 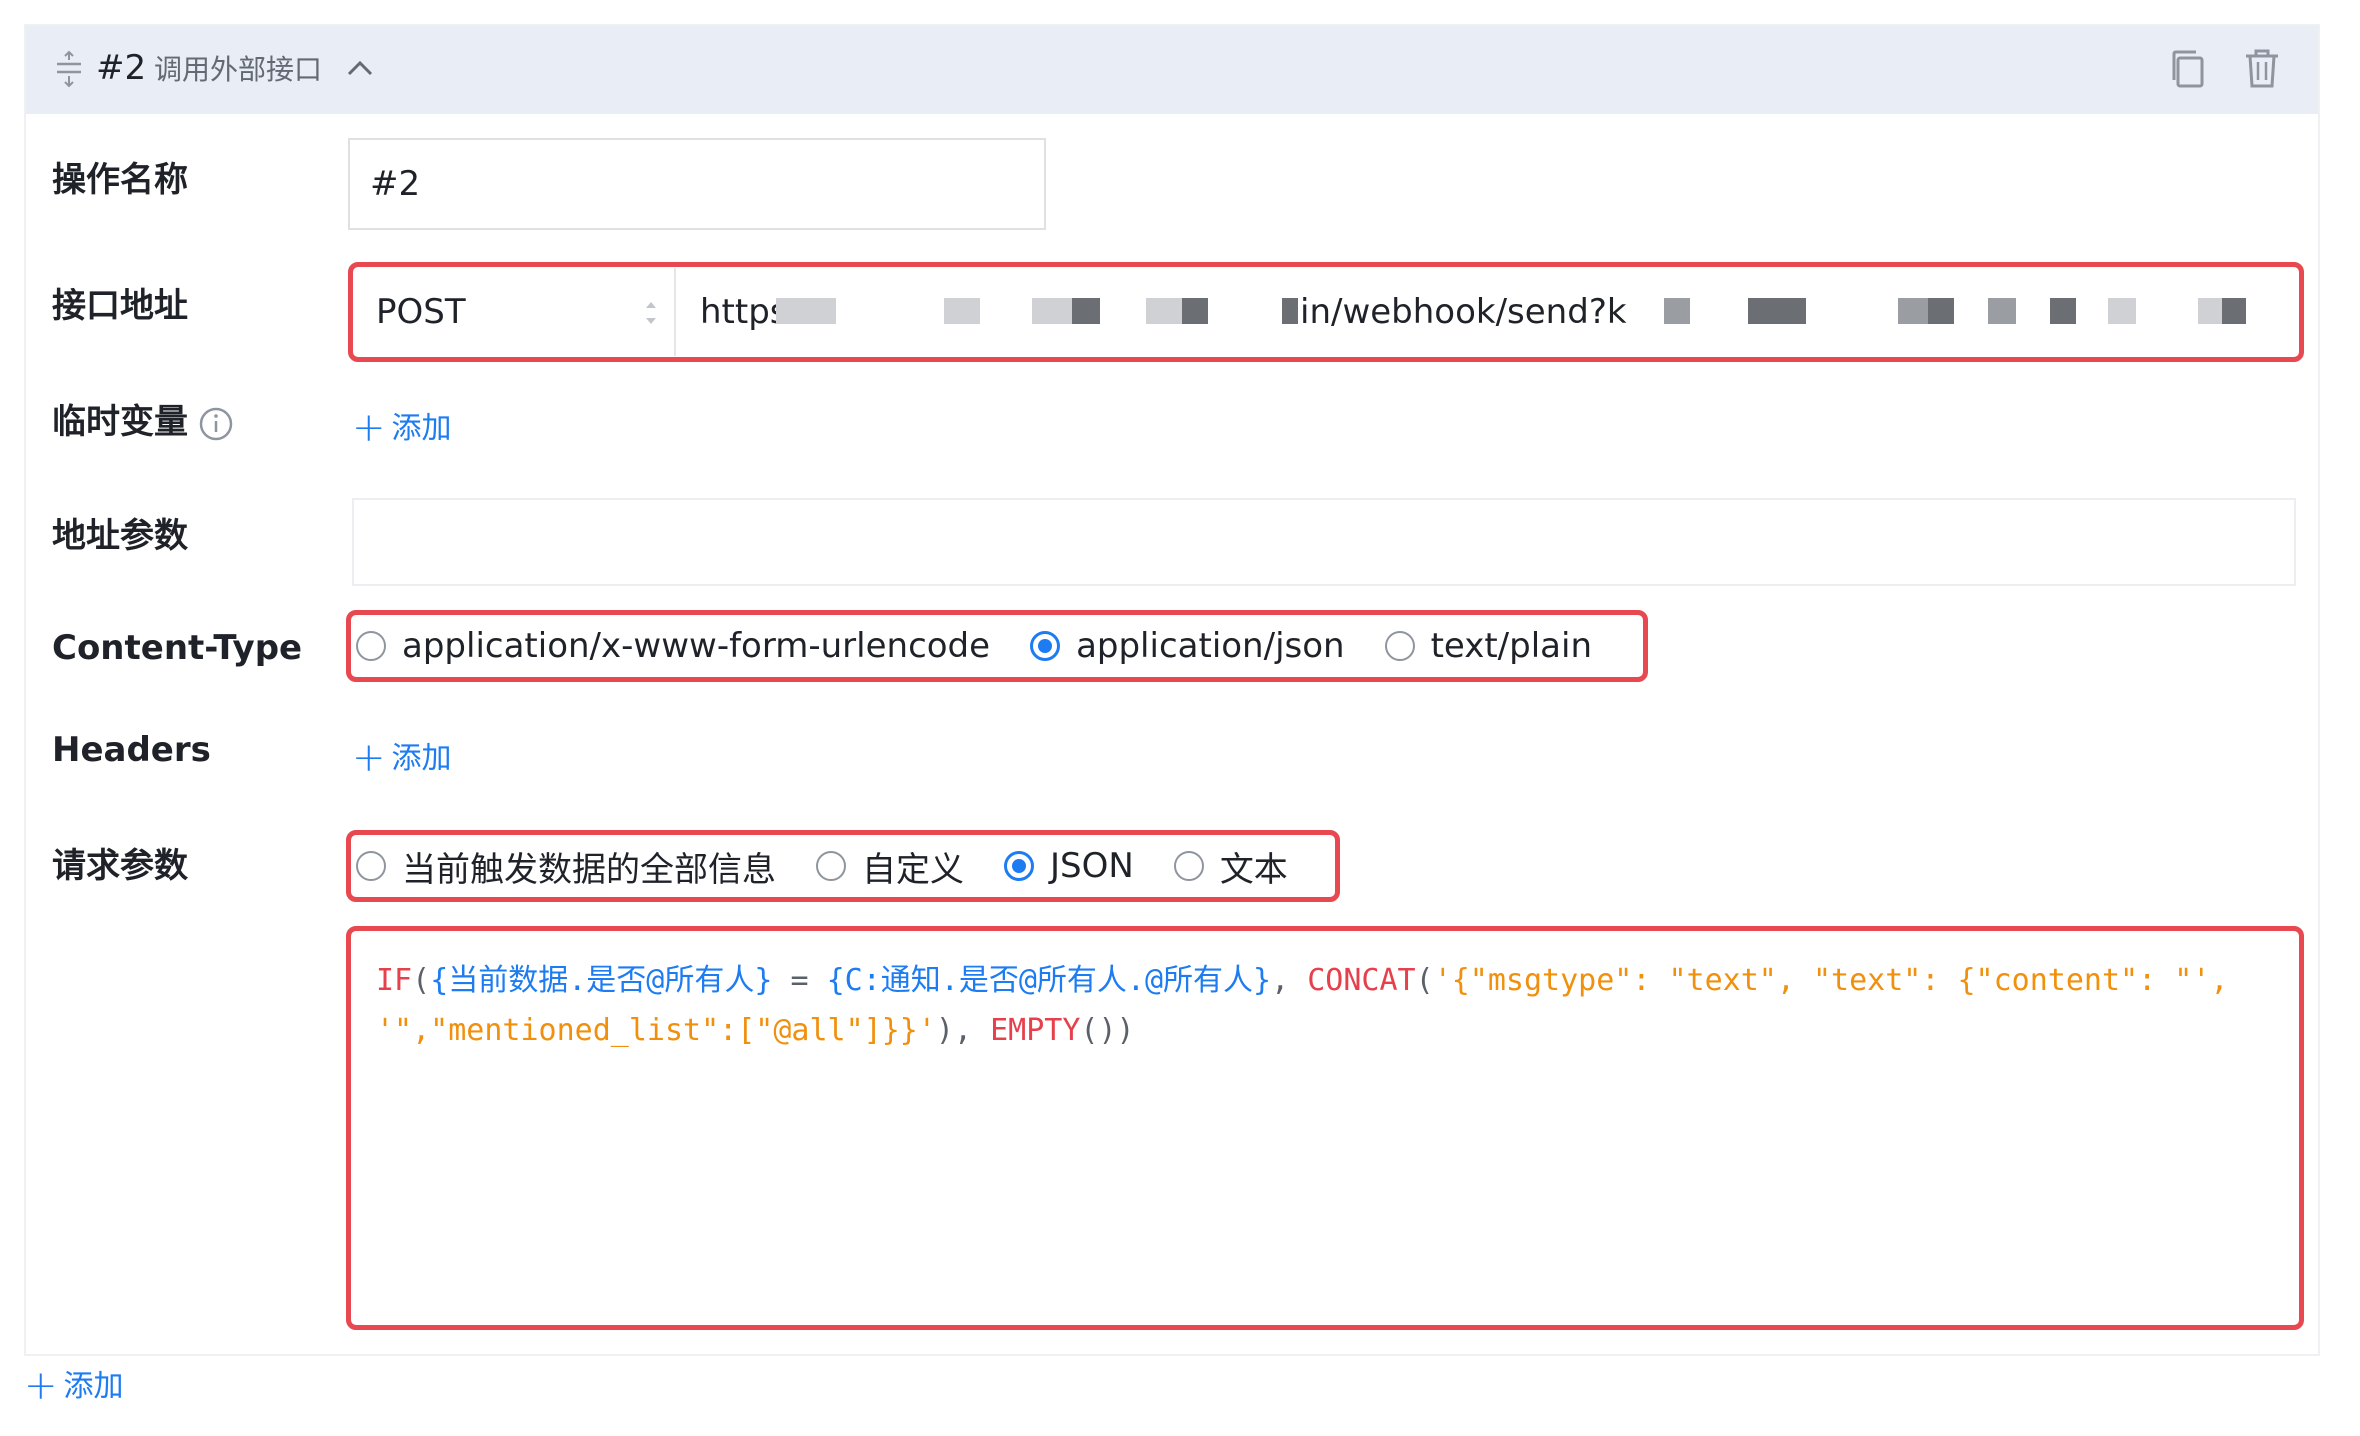 I want to click on content-type-option-label: application/json, so click(x=1210, y=646).